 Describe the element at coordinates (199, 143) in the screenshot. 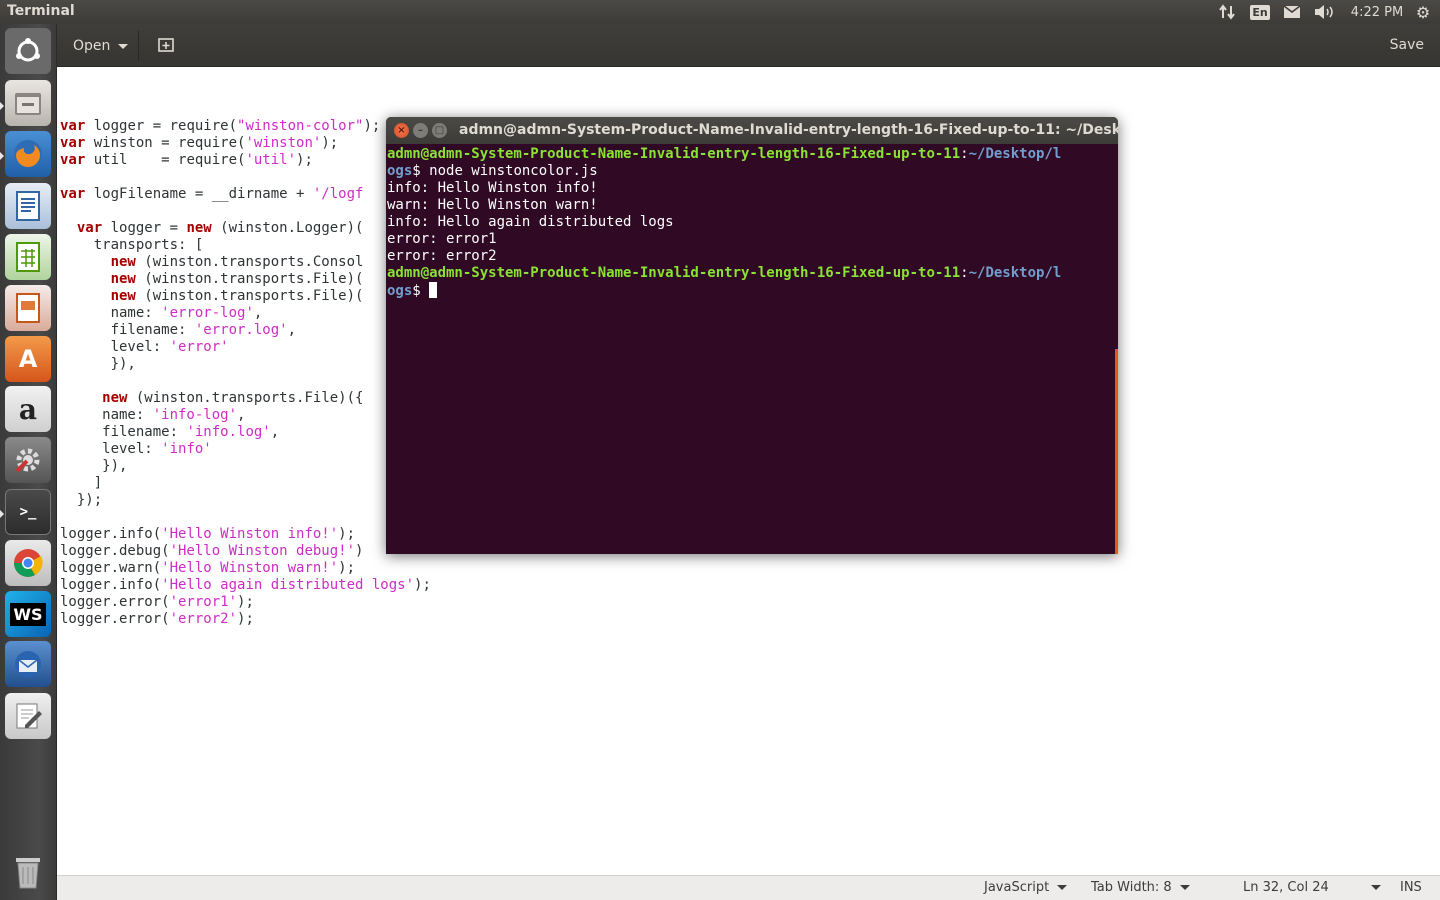

I see `code-line: var winston = require('winston');` at that location.